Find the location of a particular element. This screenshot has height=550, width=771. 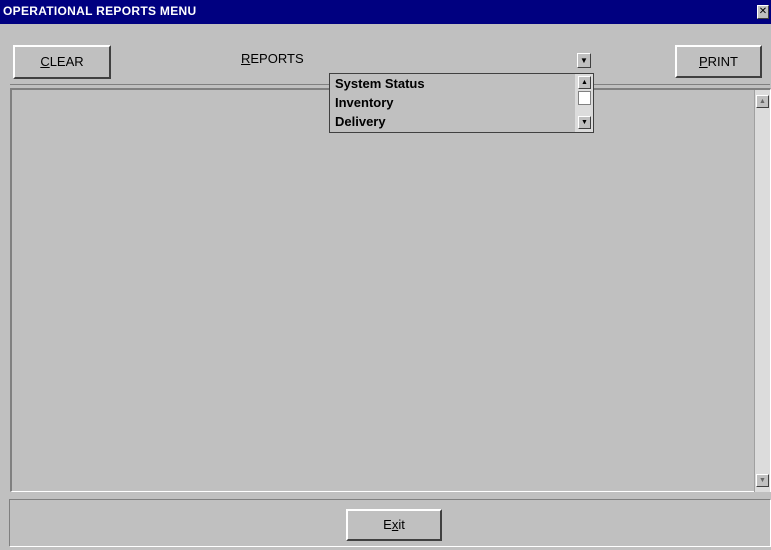

reports-mnemonic: R is located at coordinates (246, 58).